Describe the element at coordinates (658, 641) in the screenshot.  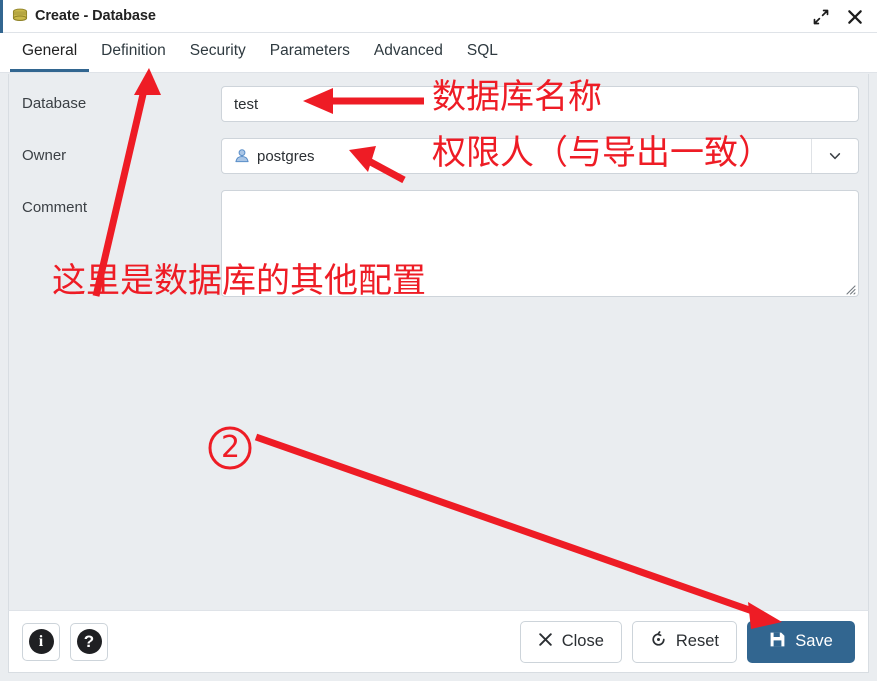
I see `reset-icon` at that location.